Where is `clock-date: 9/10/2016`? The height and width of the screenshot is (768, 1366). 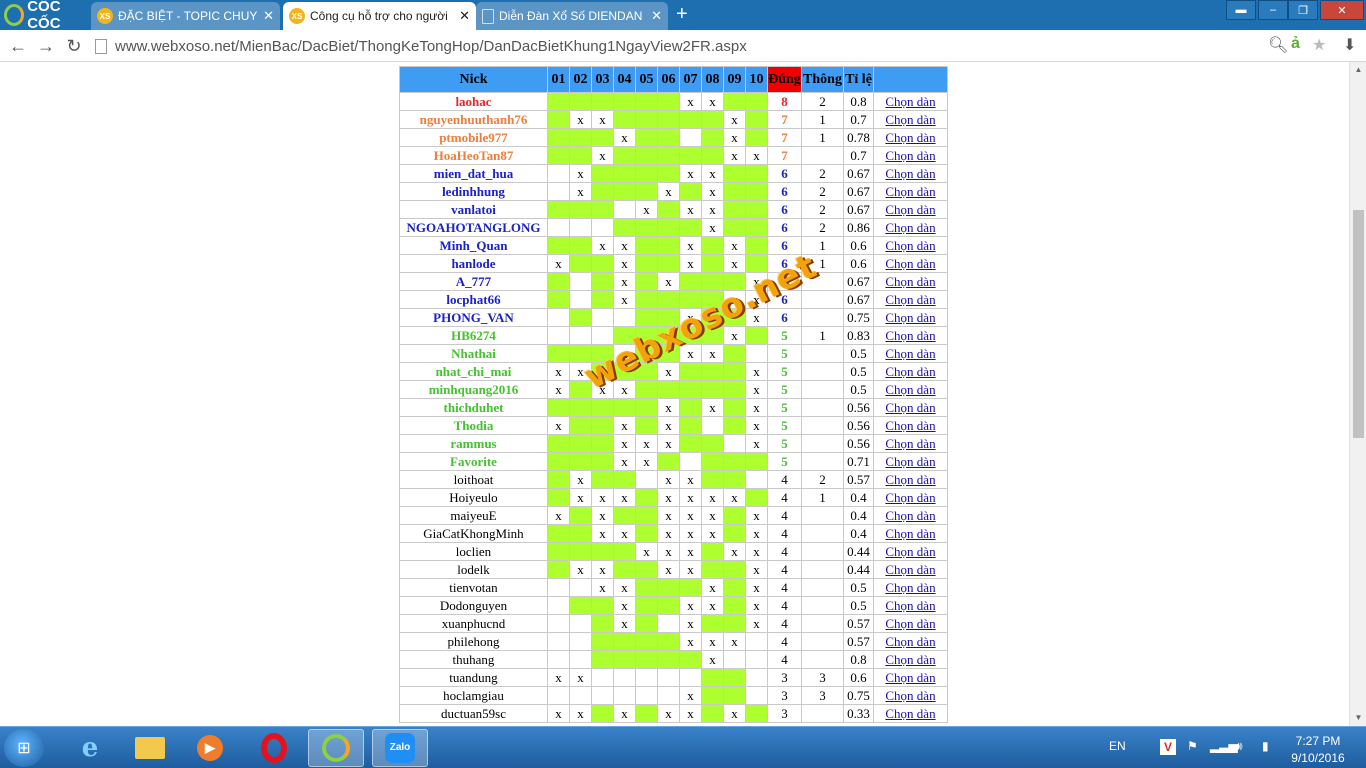
clock-date: 9/10/2016 is located at coordinates (1318, 758).